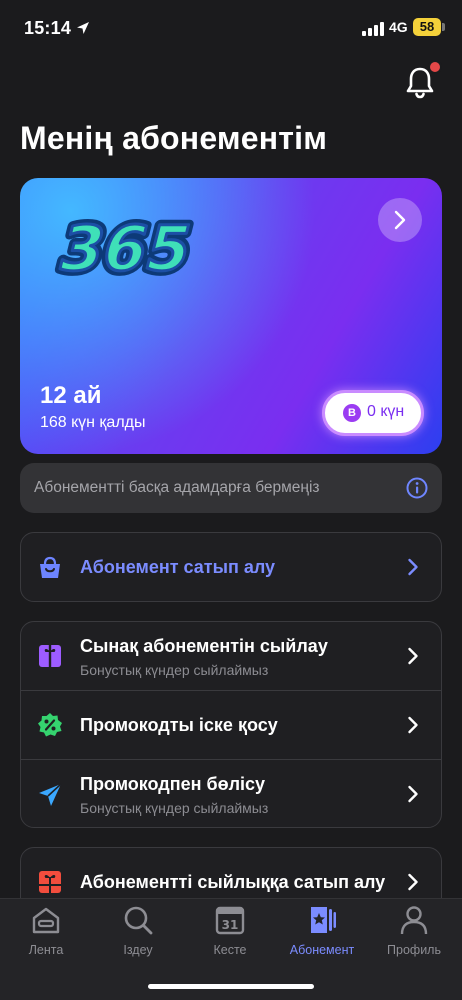 Image resolution: width=462 pixels, height=1000 pixels. Describe the element at coordinates (46, 935) in the screenshot. I see `tab-feed: Лента` at that location.